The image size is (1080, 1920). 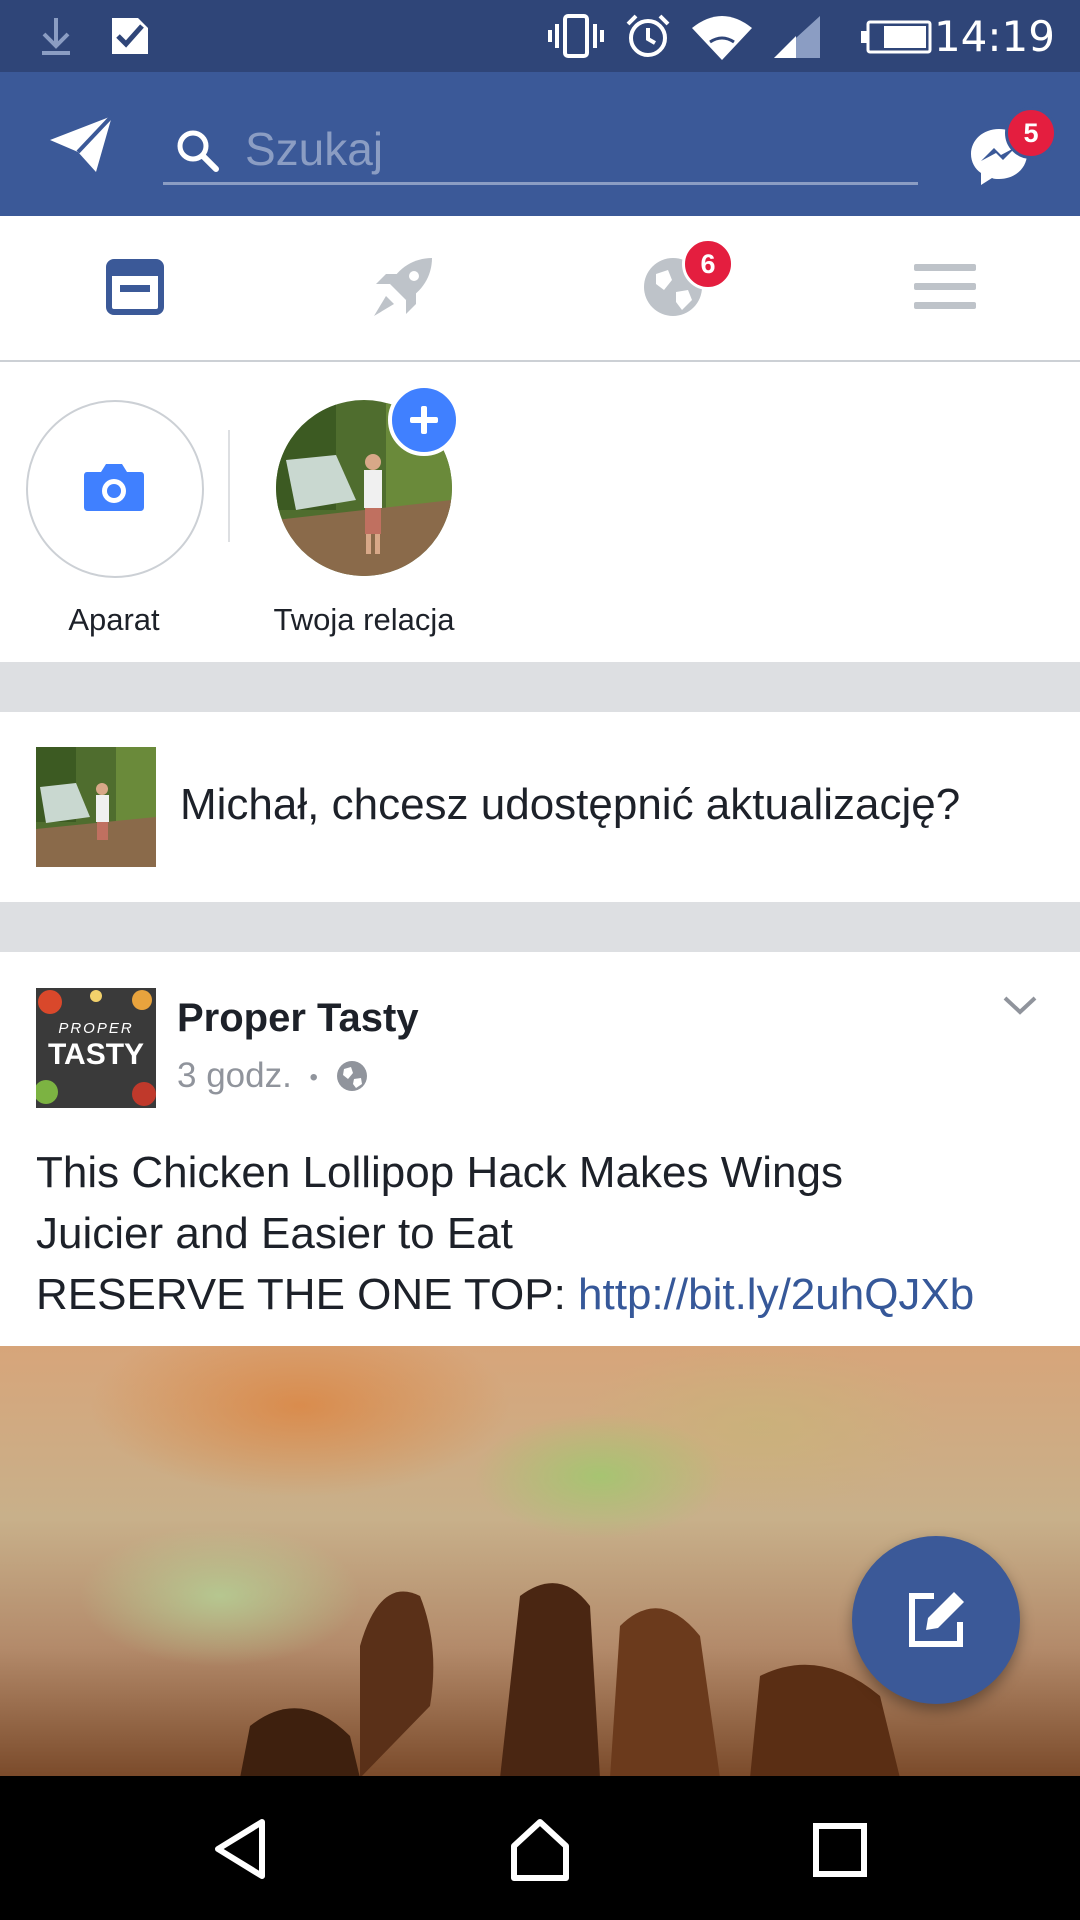 I want to click on download-icon, so click(x=56, y=36).